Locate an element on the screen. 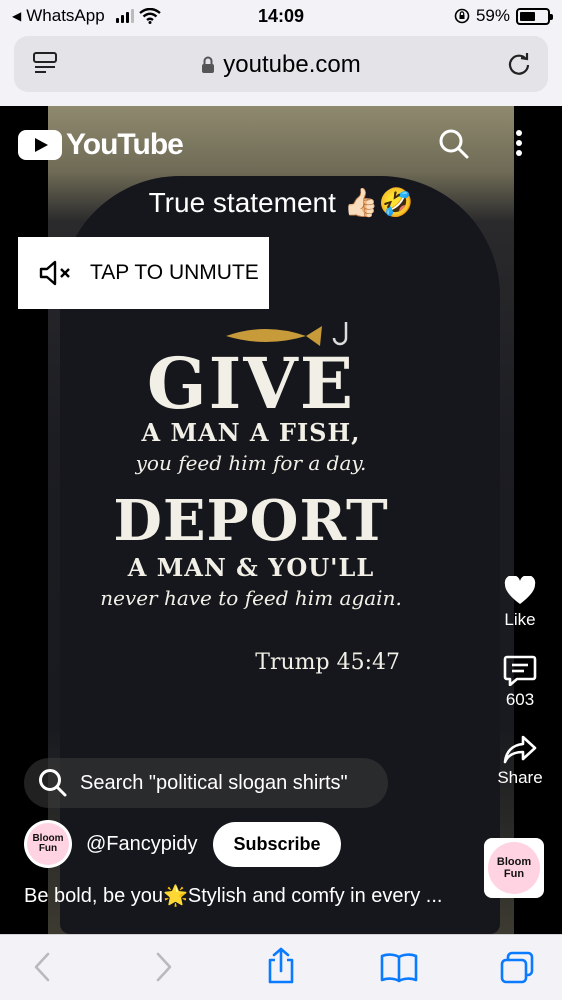 The height and width of the screenshot is (1000, 562). search-suggestion-icon is located at coordinates (53, 783).